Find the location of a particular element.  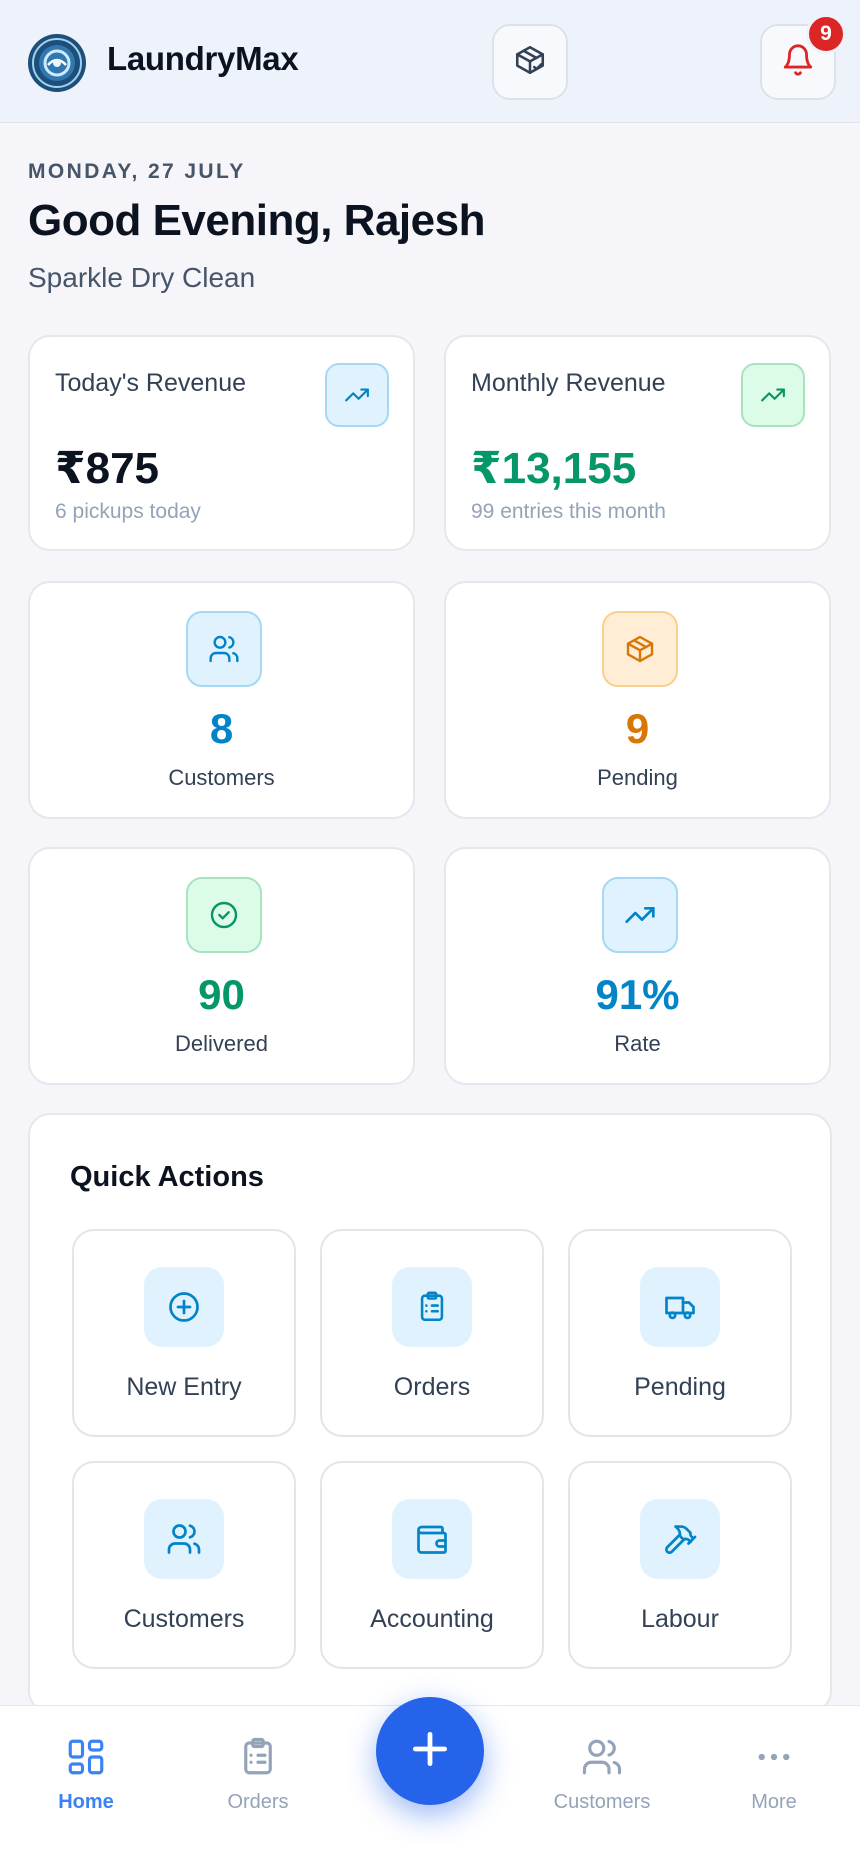

monthly-revenue-label: Monthly Revenue is located at coordinates (568, 383).